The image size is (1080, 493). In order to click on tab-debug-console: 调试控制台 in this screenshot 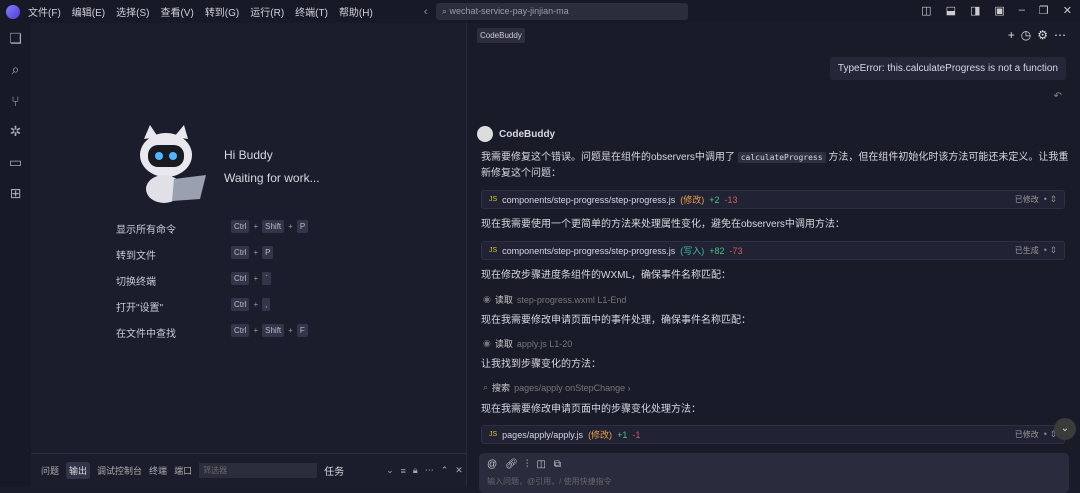, I will do `click(119, 470)`.